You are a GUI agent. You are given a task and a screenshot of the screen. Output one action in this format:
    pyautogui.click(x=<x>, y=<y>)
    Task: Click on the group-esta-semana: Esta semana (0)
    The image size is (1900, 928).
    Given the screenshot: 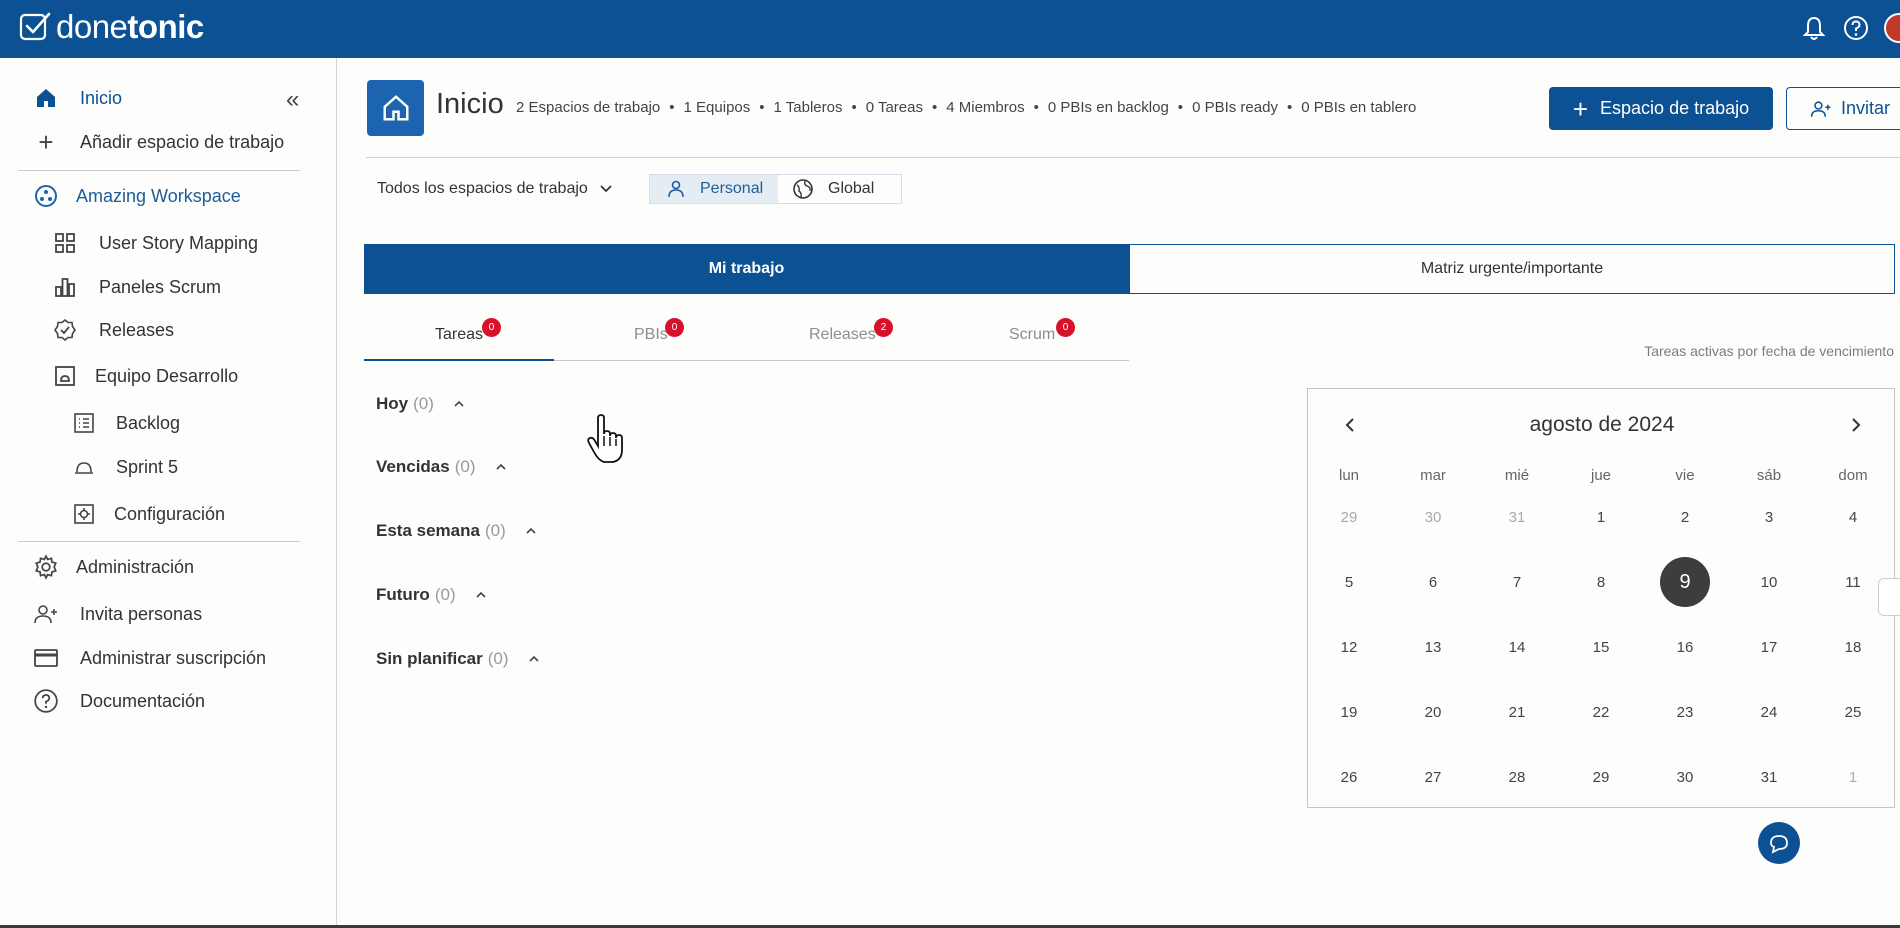 What is the action you would take?
    pyautogui.click(x=457, y=531)
    